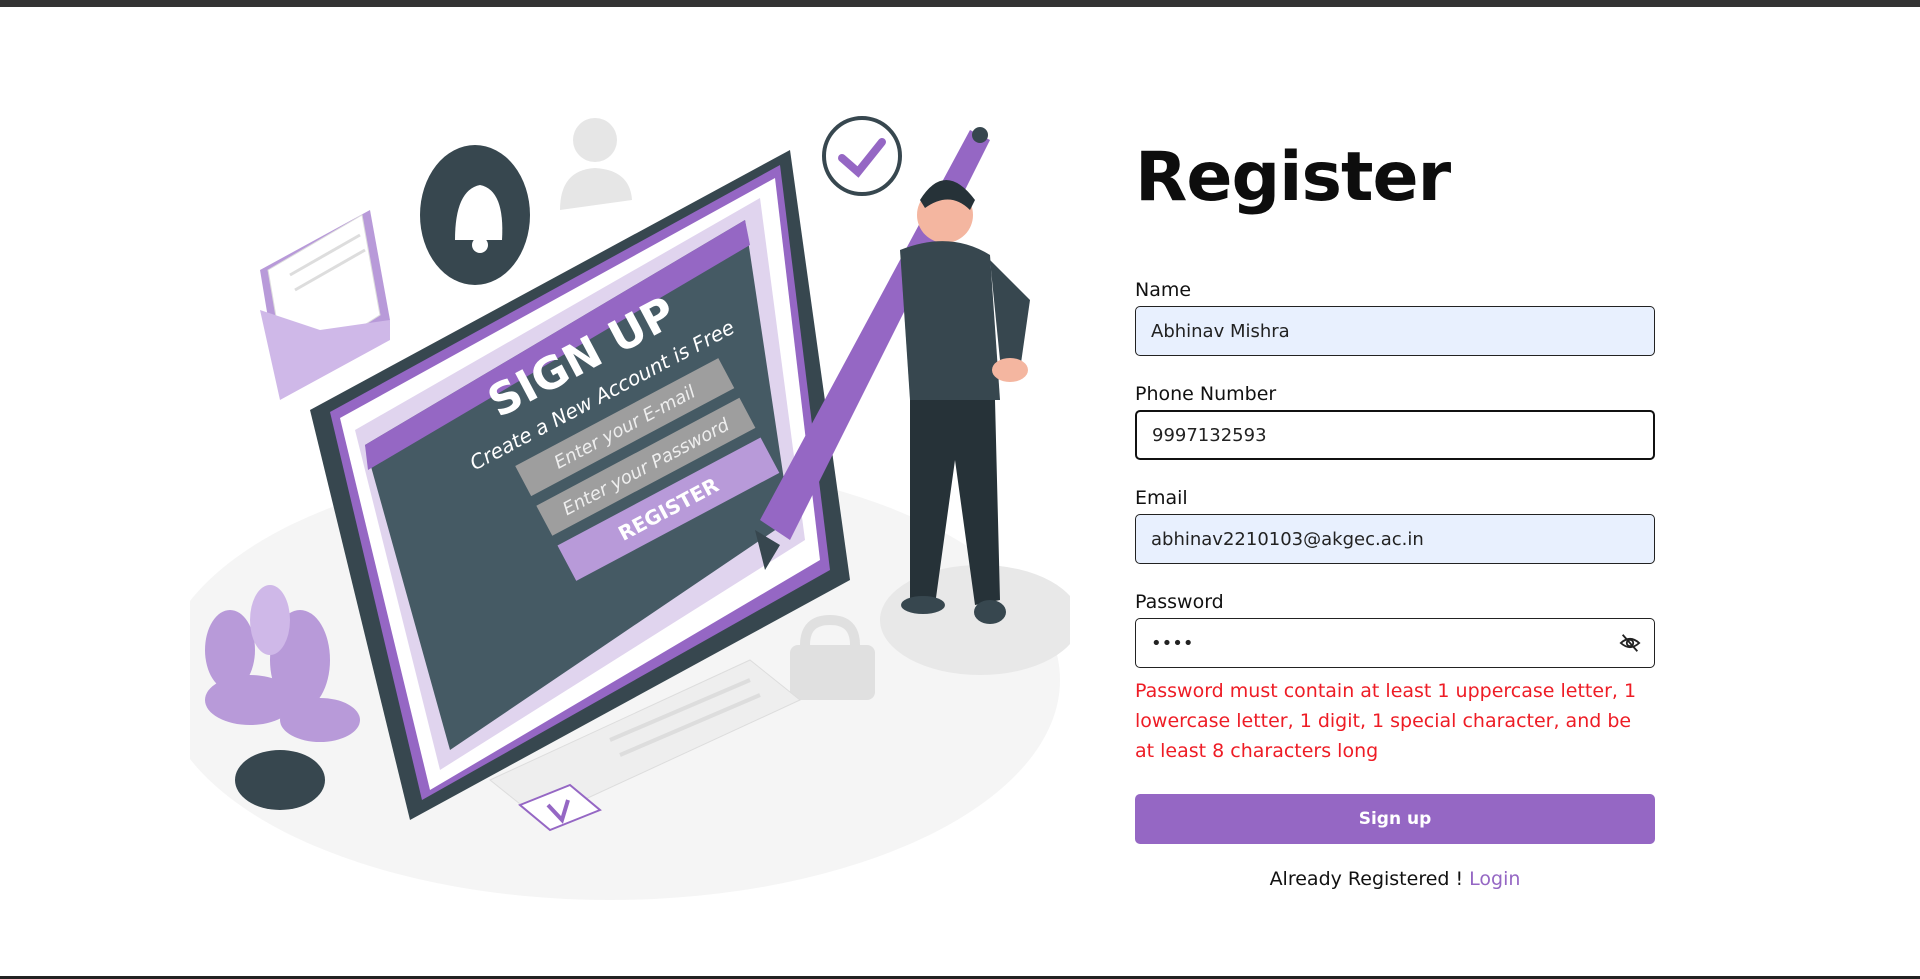 This screenshot has width=1920, height=979. What do you see at coordinates (1293, 177) in the screenshot?
I see `page-title: Register` at bounding box center [1293, 177].